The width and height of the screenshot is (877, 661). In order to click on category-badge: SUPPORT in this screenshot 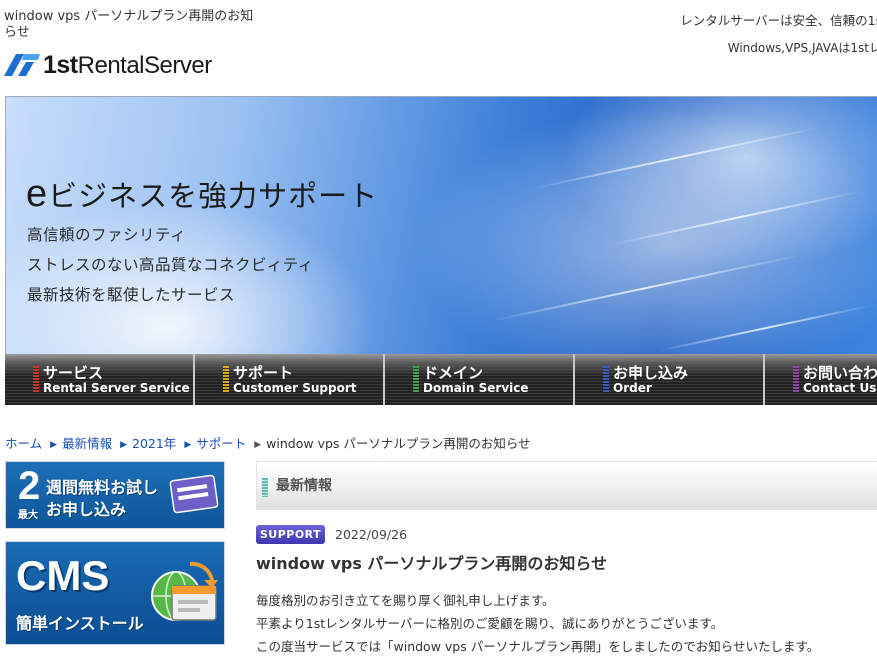, I will do `click(290, 534)`.